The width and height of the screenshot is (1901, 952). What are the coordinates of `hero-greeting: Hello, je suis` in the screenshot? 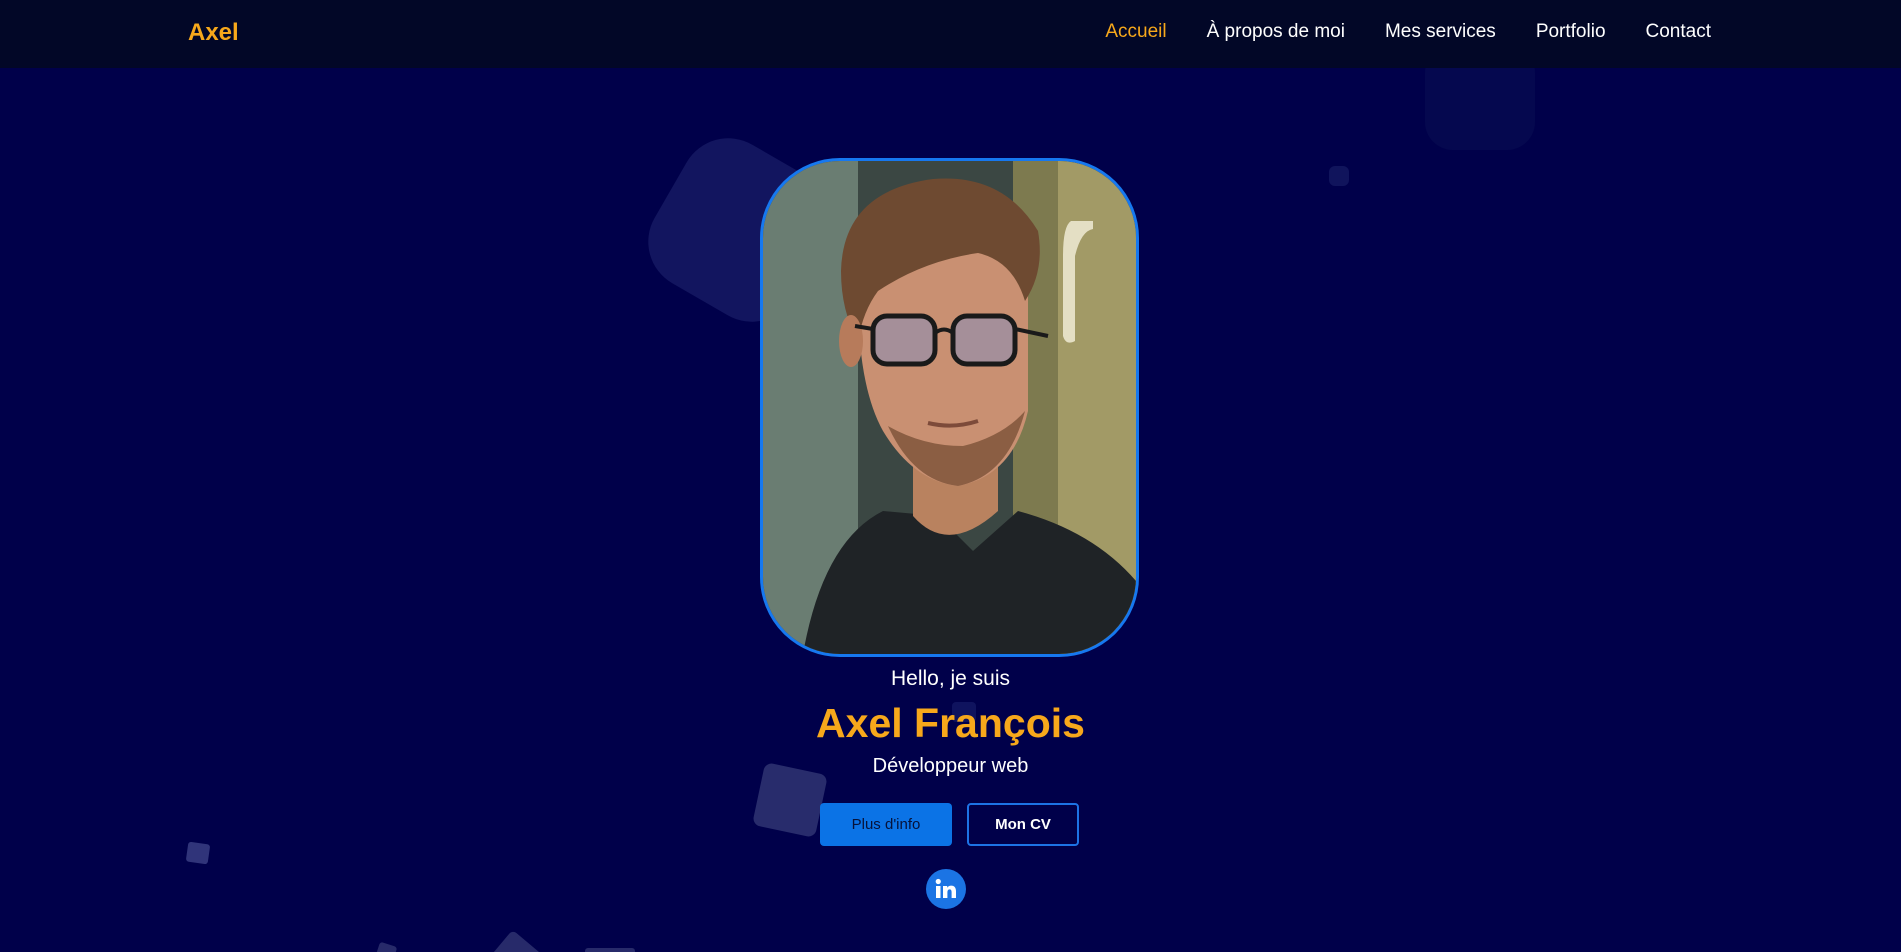 It's located at (950, 678).